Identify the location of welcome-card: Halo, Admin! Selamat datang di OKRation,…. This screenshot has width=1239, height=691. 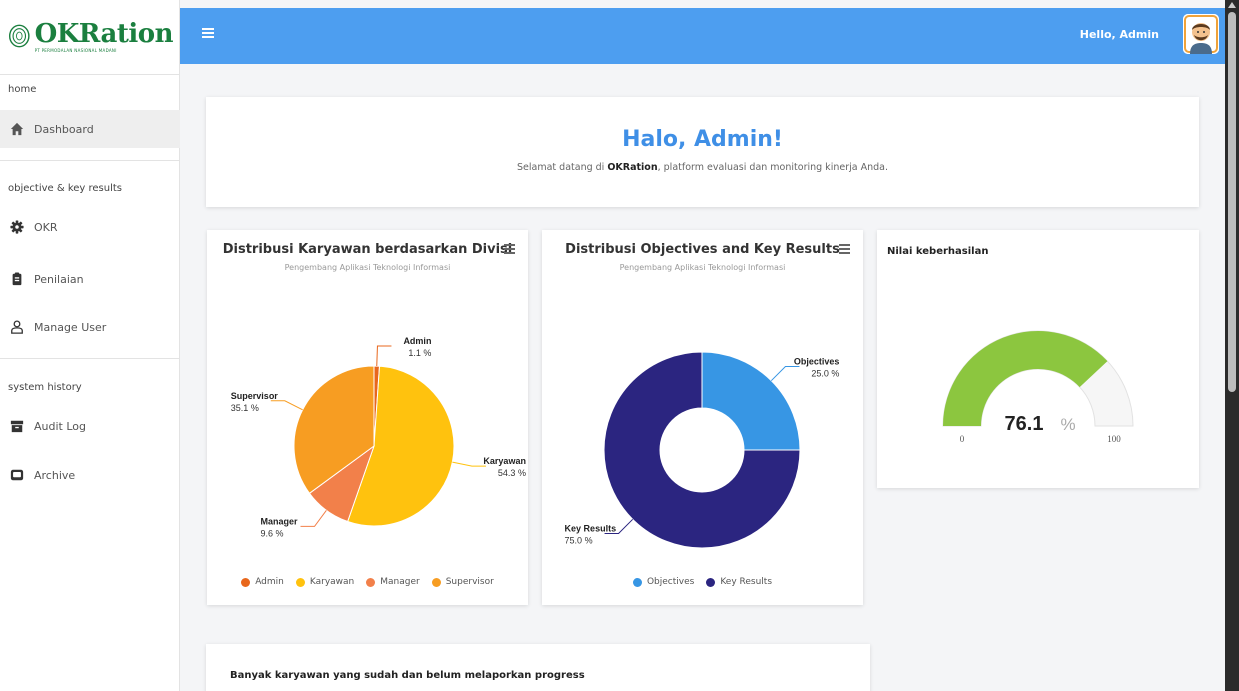
(702, 152).